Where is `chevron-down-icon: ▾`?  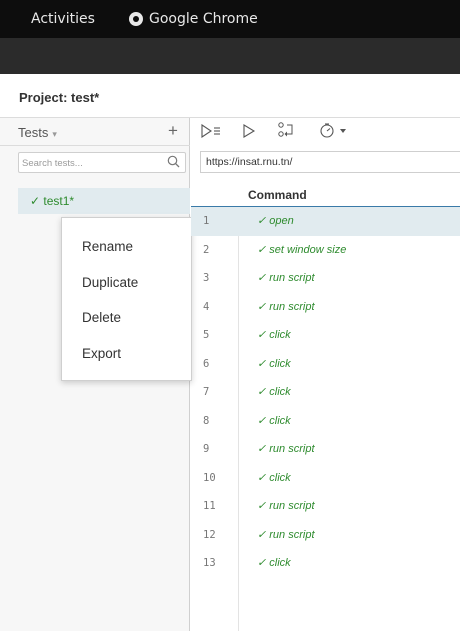
chevron-down-icon: ▾ is located at coordinates (54, 134).